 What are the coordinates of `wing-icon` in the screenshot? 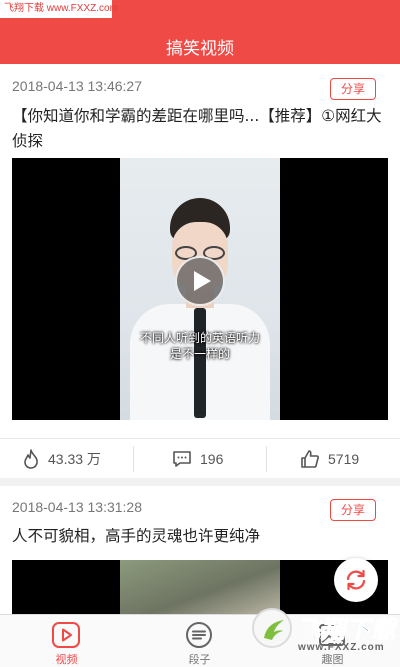 It's located at (274, 630).